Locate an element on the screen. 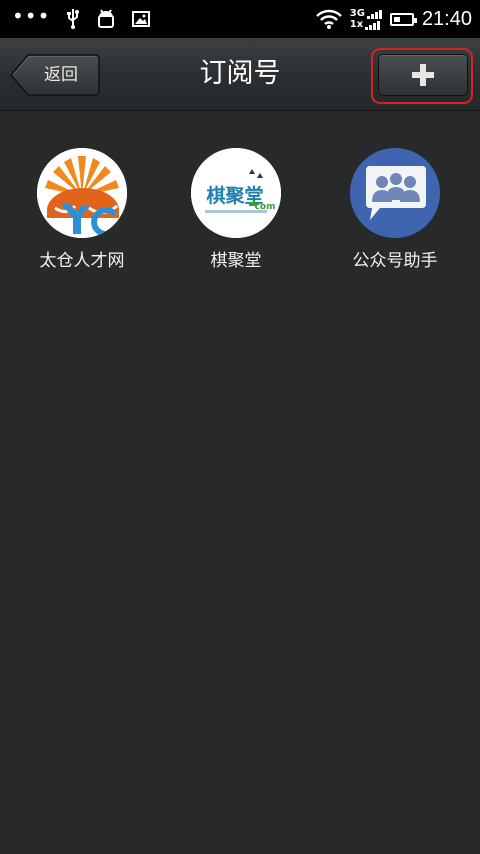 This screenshot has width=480, height=854. add-button is located at coordinates (423, 75).